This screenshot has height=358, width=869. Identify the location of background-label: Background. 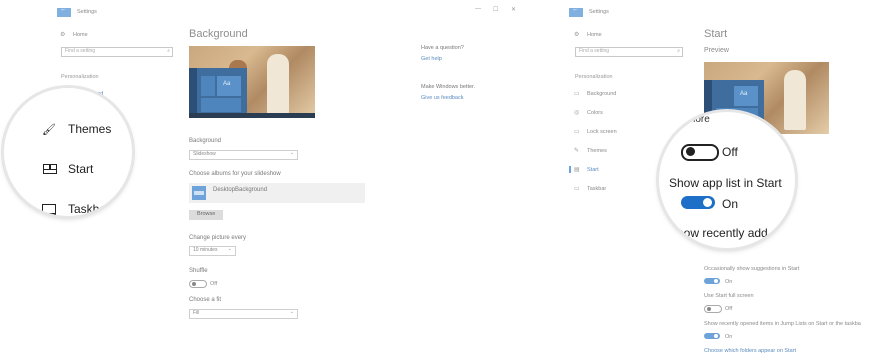
(205, 141).